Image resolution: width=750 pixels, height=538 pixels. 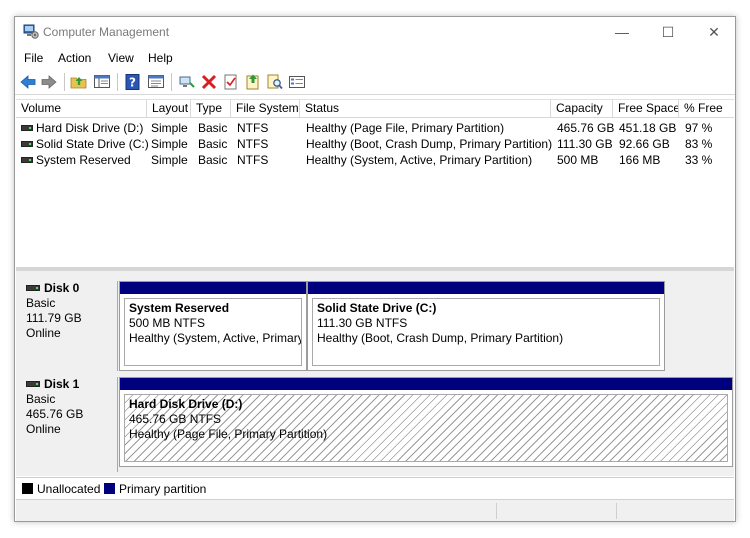 What do you see at coordinates (405, 128) in the screenshot?
I see `status-cell: Healthy (Page File, Primary Partition)` at bounding box center [405, 128].